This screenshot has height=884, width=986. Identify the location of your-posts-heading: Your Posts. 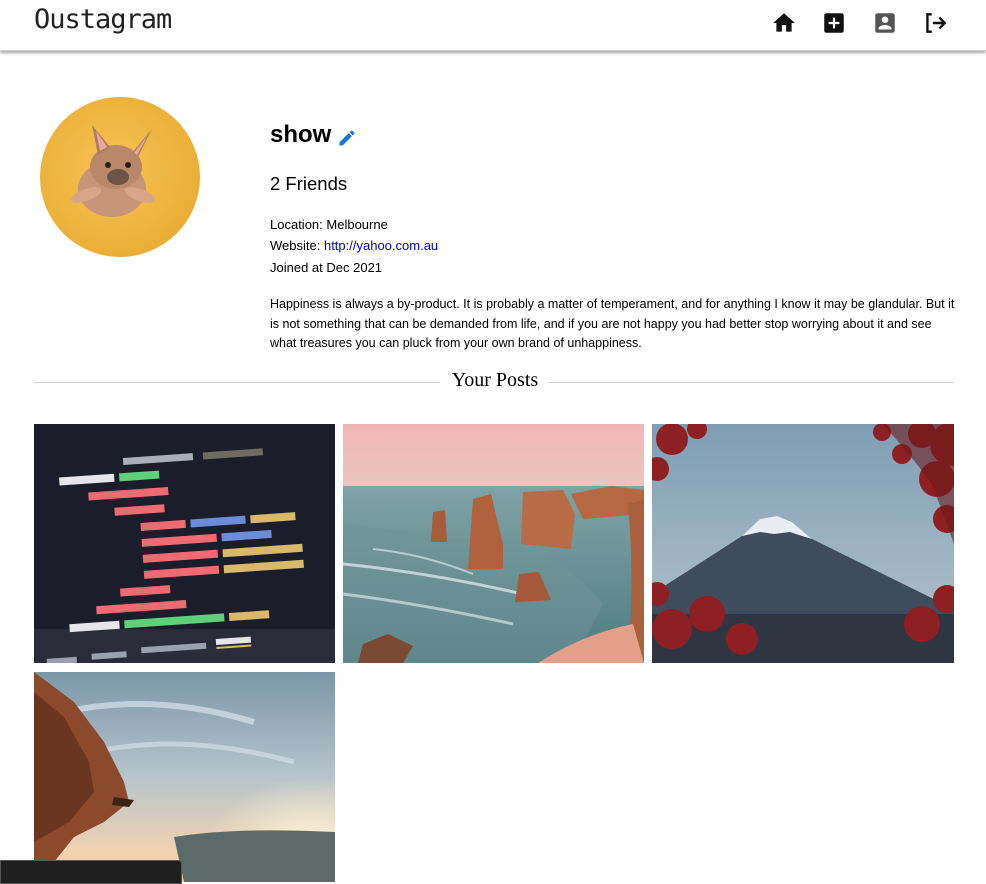
(495, 380).